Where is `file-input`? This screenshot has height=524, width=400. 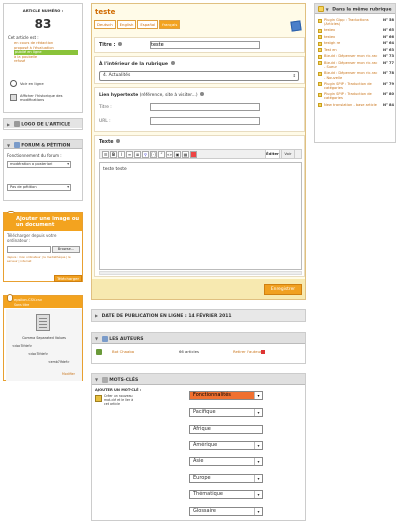
file-input is located at coordinates (29, 249).